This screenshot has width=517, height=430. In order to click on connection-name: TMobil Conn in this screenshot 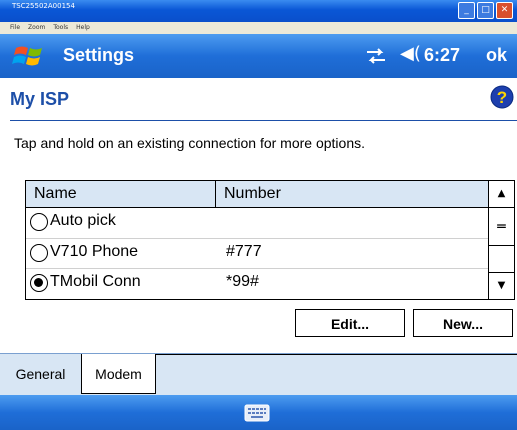, I will do `click(95, 281)`.